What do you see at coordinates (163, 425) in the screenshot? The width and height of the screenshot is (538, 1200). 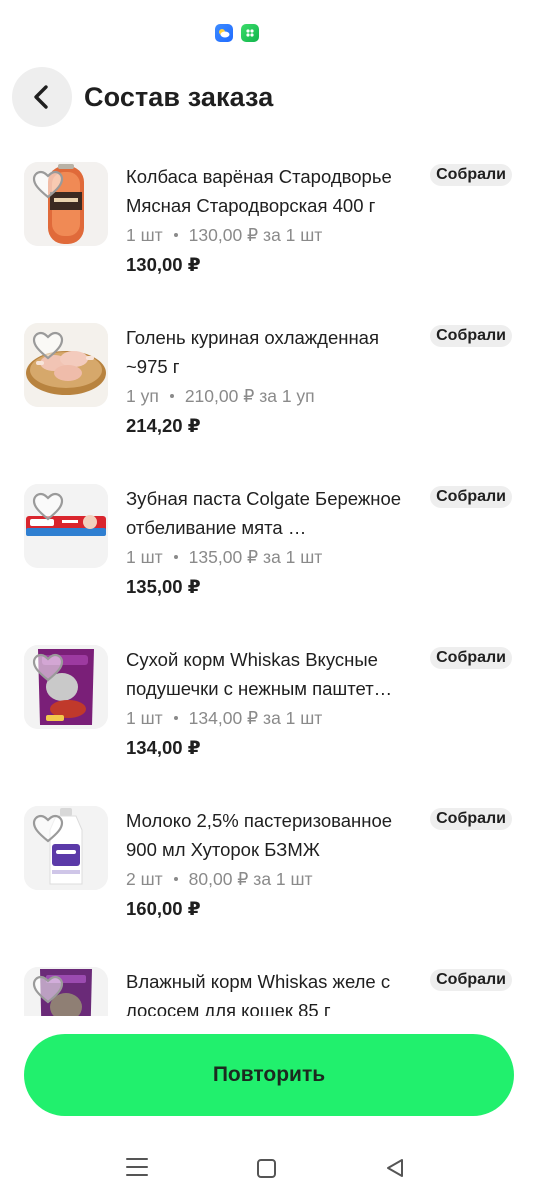 I see `product-total: 214,20 ₽` at bounding box center [163, 425].